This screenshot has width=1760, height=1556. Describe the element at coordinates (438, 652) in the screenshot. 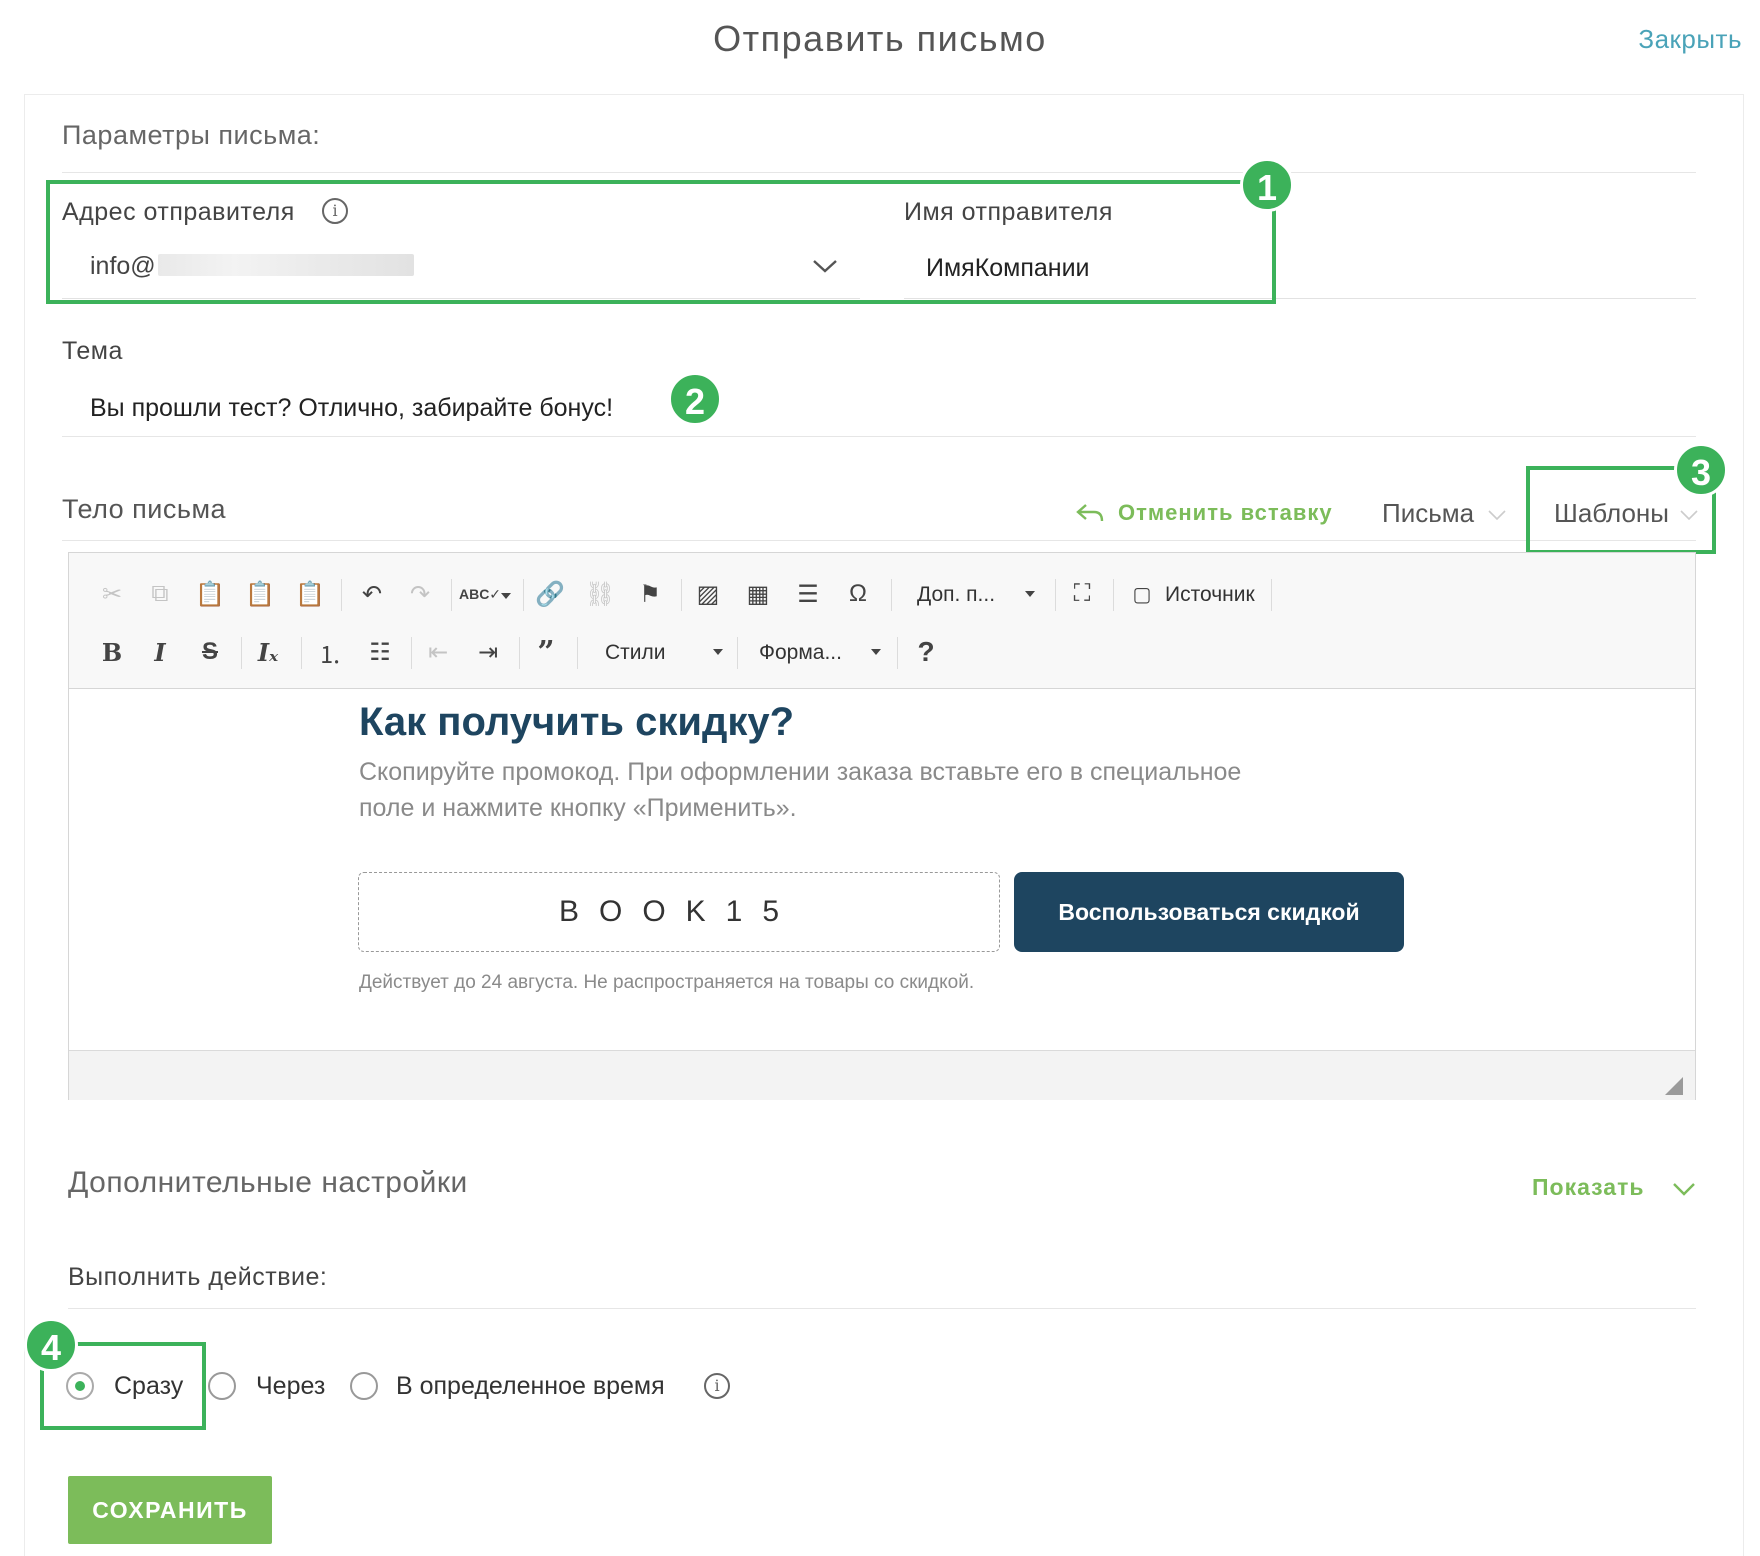

I see `outdent-icon: ⇤` at that location.